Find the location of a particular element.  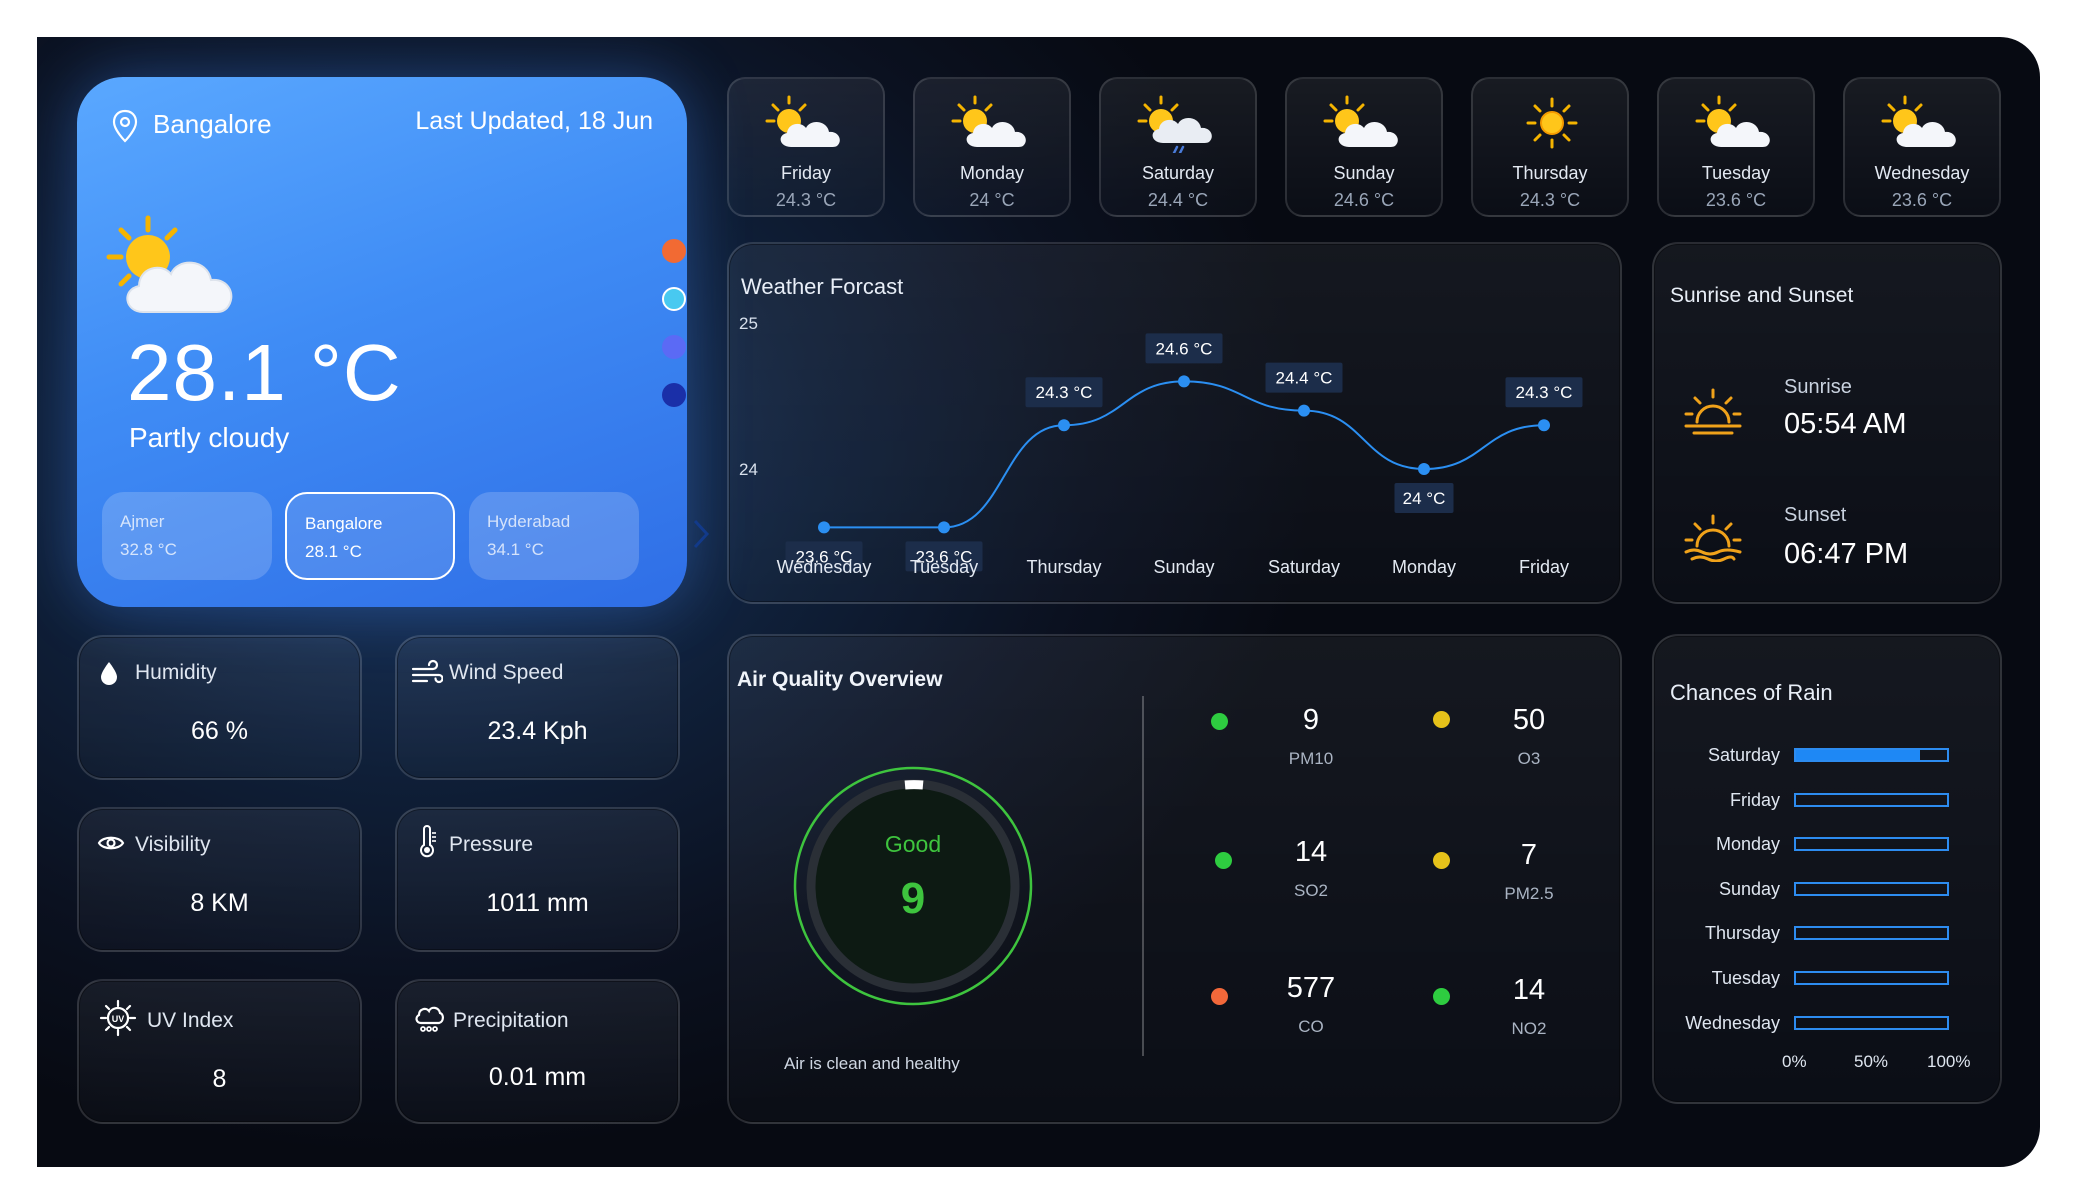

x-tick-label: Tuesday is located at coordinates (944, 567).